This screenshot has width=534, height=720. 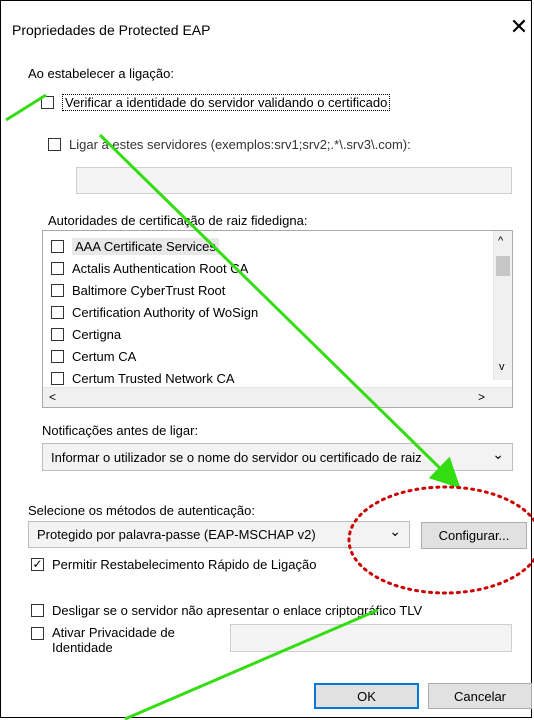 I want to click on connect-section-label: Ao estabelecer a ligação:, so click(x=101, y=73).